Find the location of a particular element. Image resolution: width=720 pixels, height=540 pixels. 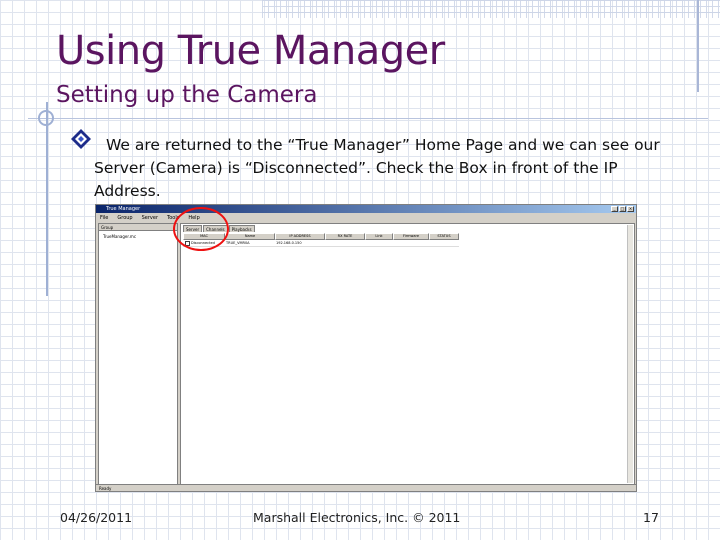

footer-date: 04/26/2011 is located at coordinates (96, 517).